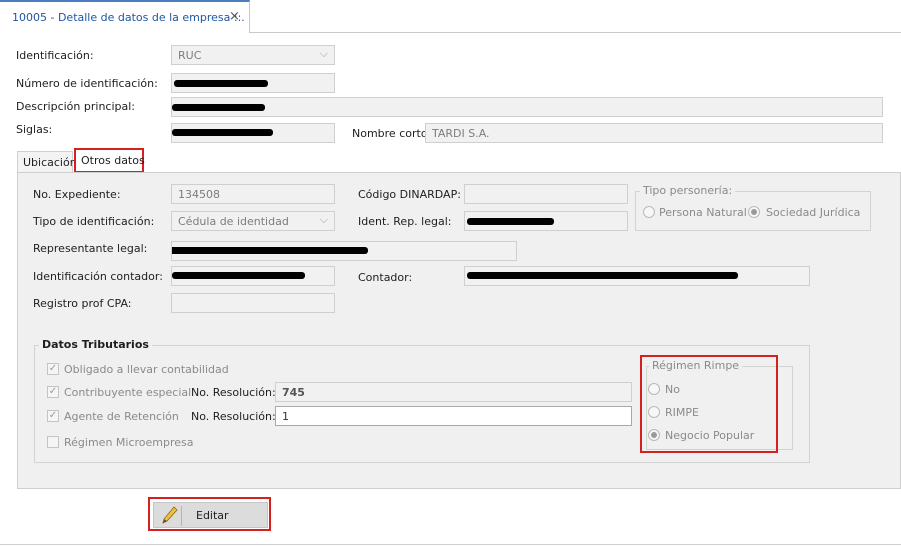  What do you see at coordinates (53, 442) in the screenshot?
I see `microempresa-checkbox` at bounding box center [53, 442].